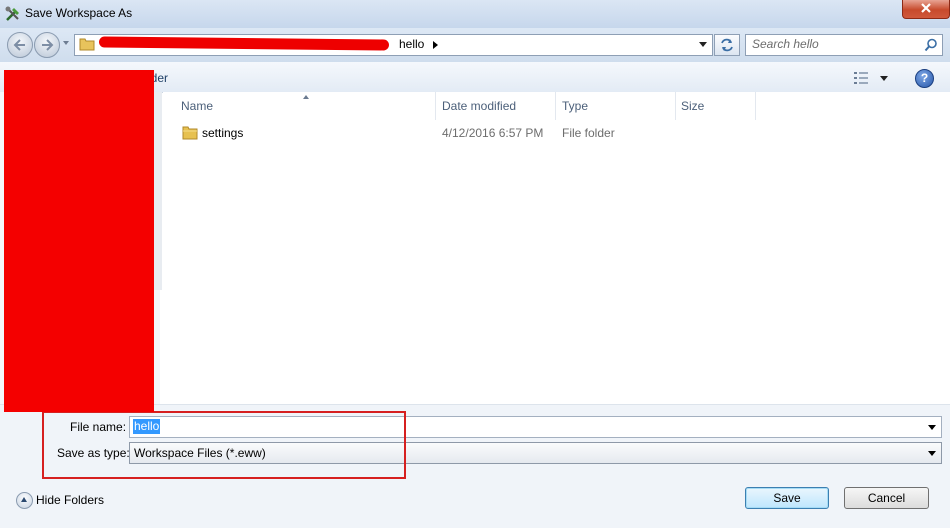 The height and width of the screenshot is (528, 950). What do you see at coordinates (787, 498) in the screenshot?
I see `save-button: Save` at bounding box center [787, 498].